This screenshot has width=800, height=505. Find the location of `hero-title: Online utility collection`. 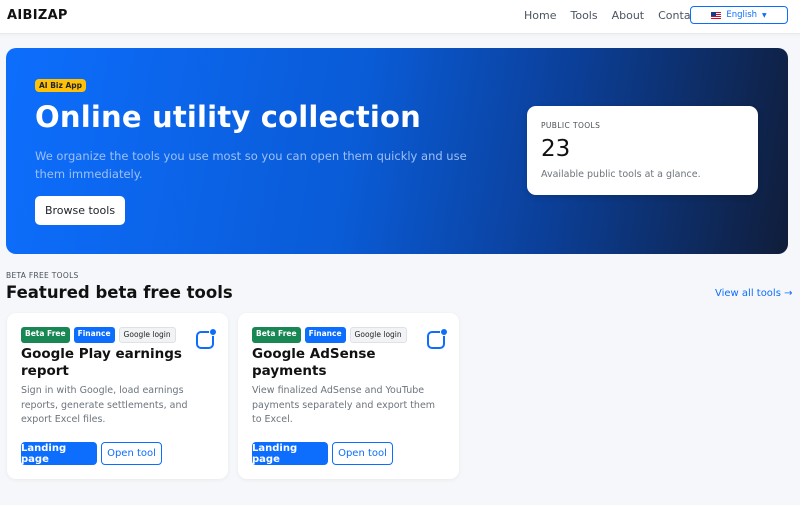

hero-title: Online utility collection is located at coordinates (228, 117).